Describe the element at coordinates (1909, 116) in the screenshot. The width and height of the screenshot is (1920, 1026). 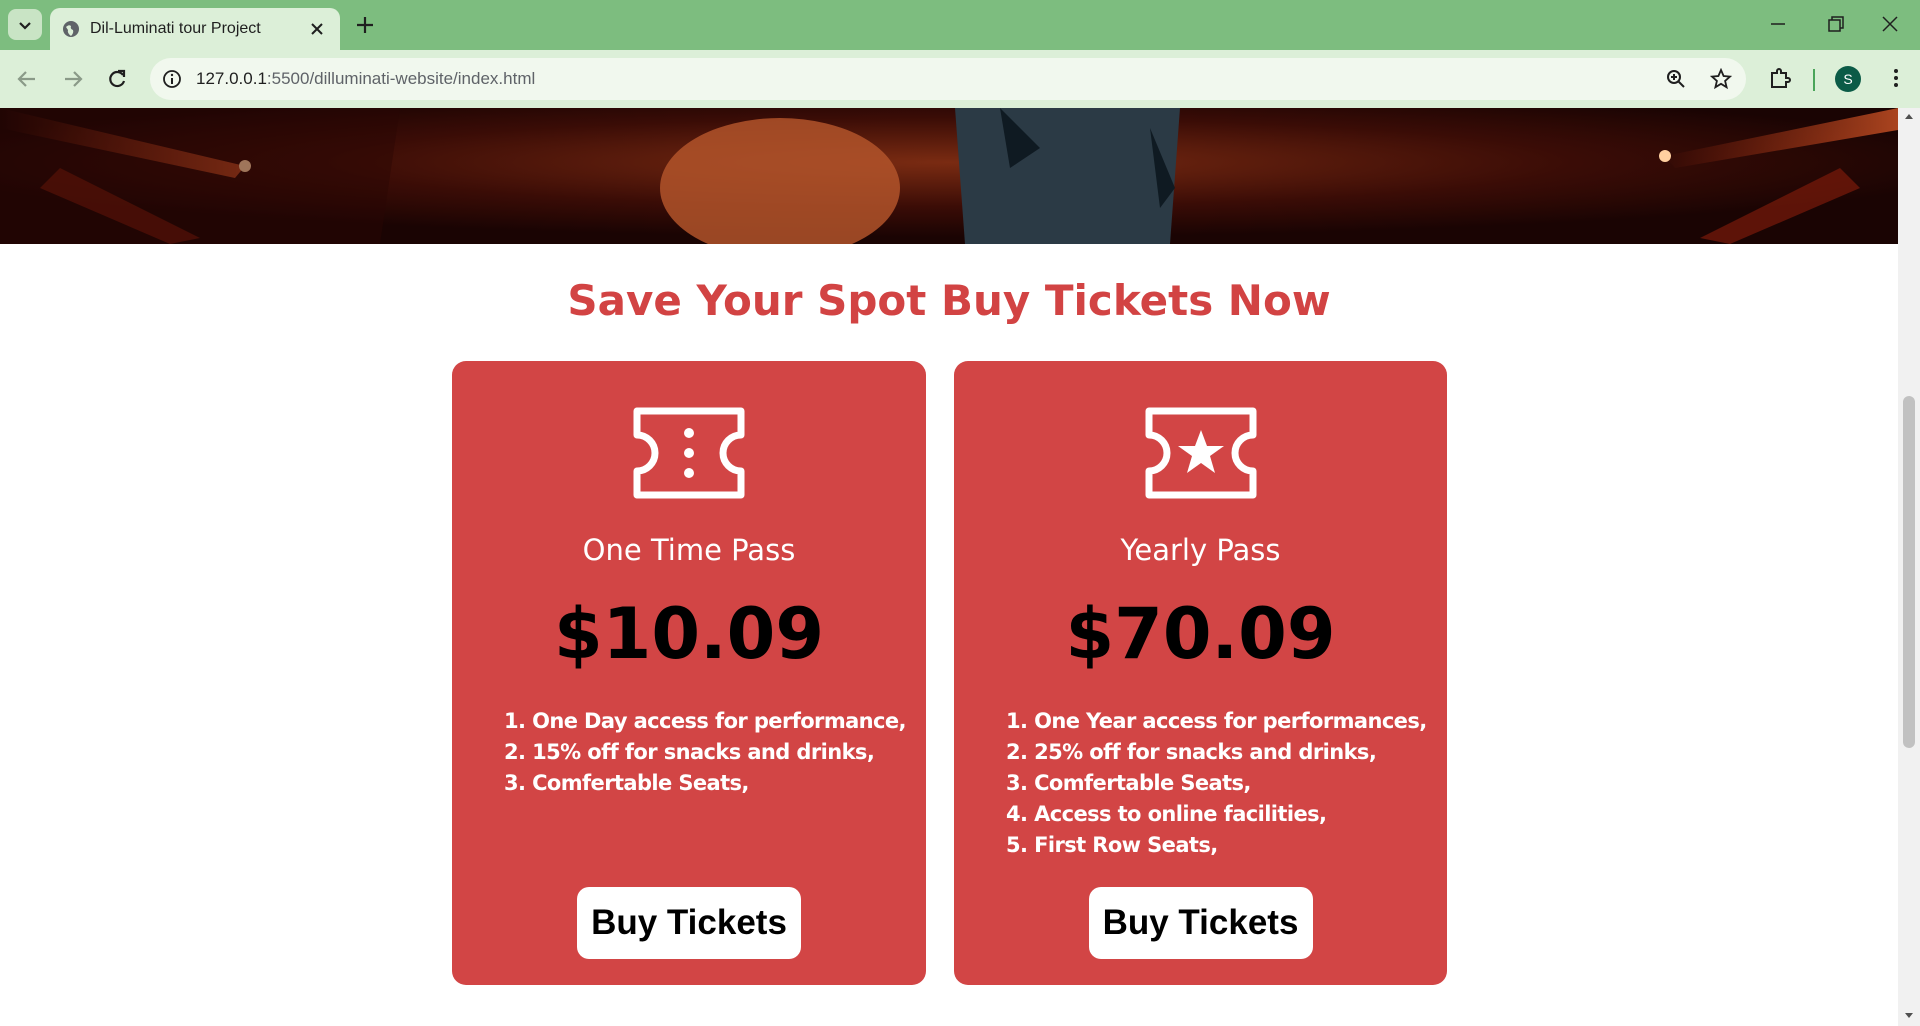
I see `scroll-up-arrow-icon` at that location.